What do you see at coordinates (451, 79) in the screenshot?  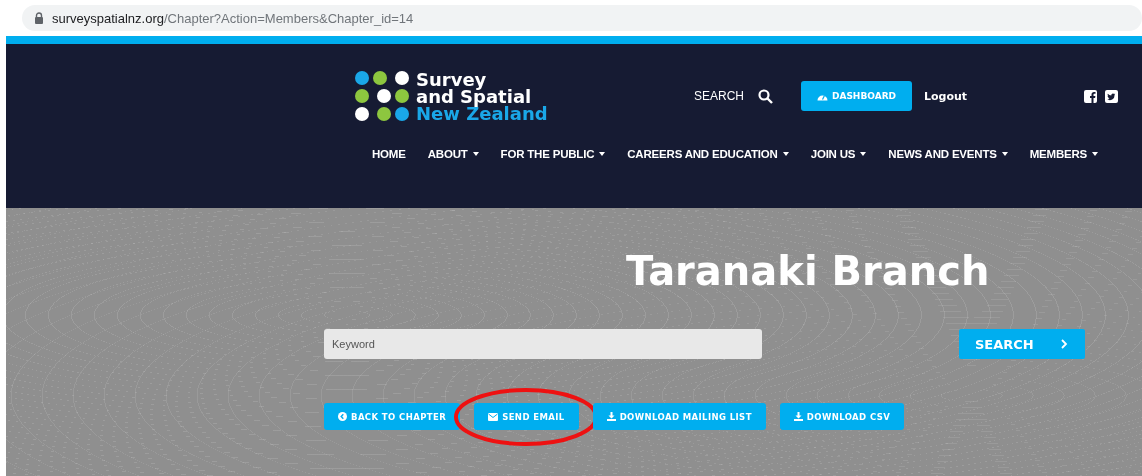 I see `logo-text: Survey` at bounding box center [451, 79].